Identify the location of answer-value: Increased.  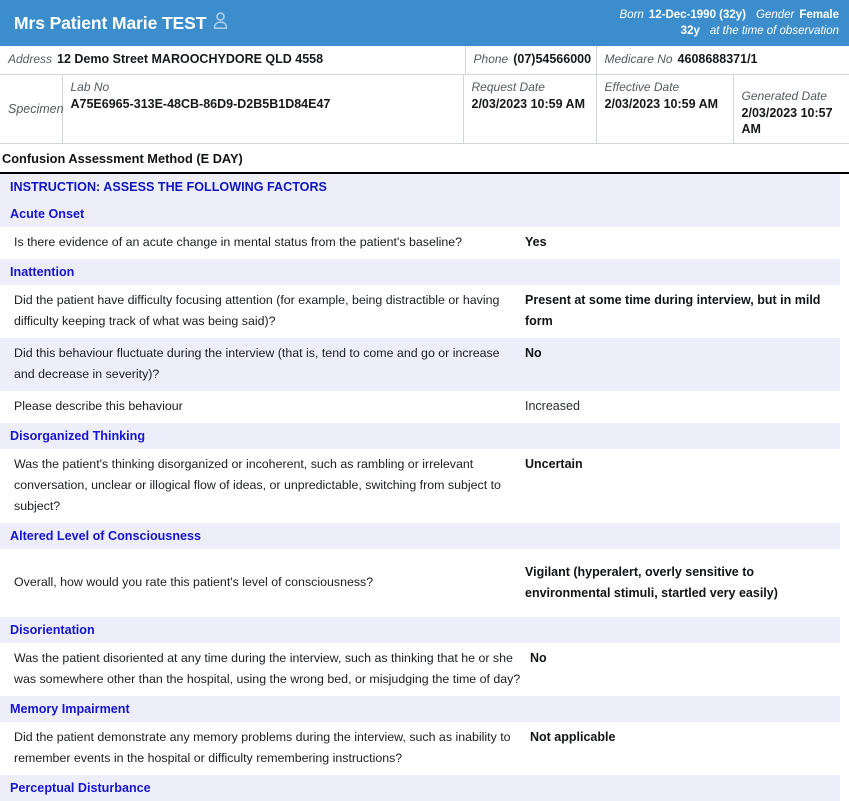
(552, 406).